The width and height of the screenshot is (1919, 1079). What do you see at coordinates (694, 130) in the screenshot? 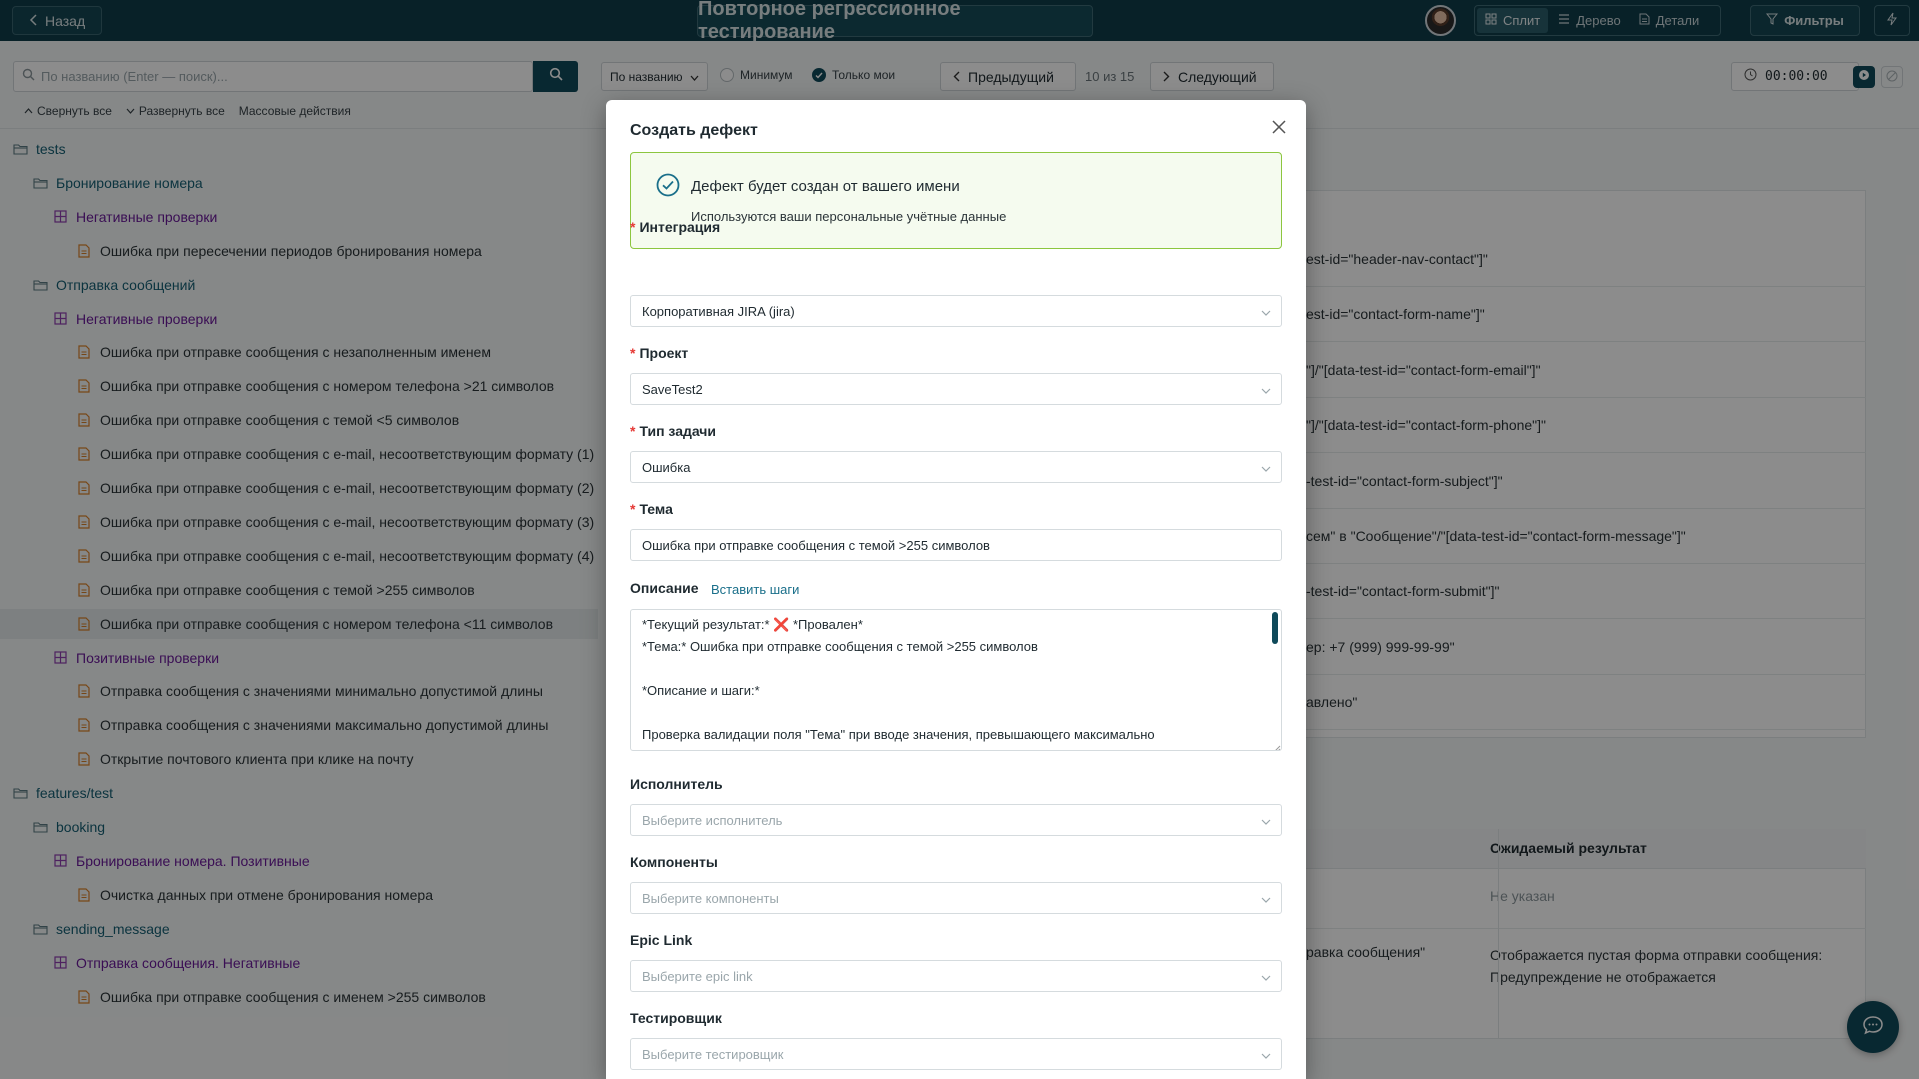
I see `modal-title: Создать дефект` at bounding box center [694, 130].